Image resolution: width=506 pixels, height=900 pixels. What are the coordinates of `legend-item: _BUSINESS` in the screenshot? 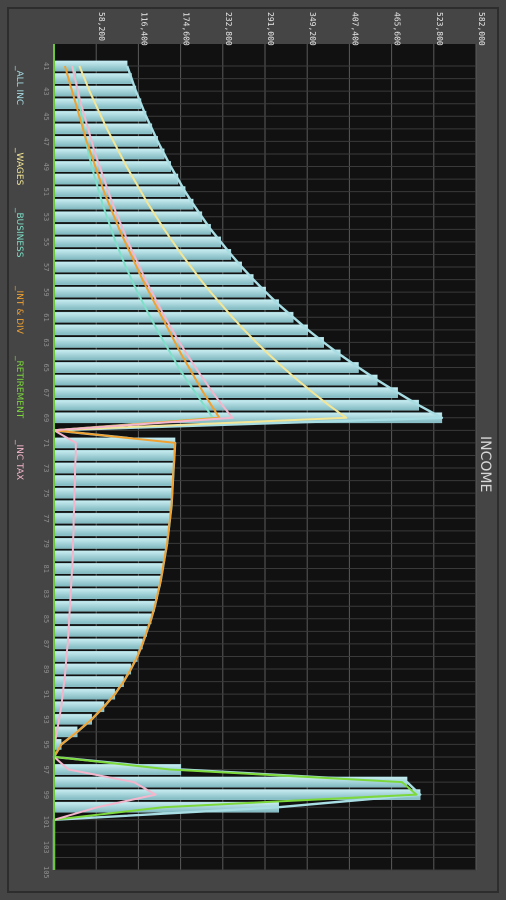 It's located at (19, 232).